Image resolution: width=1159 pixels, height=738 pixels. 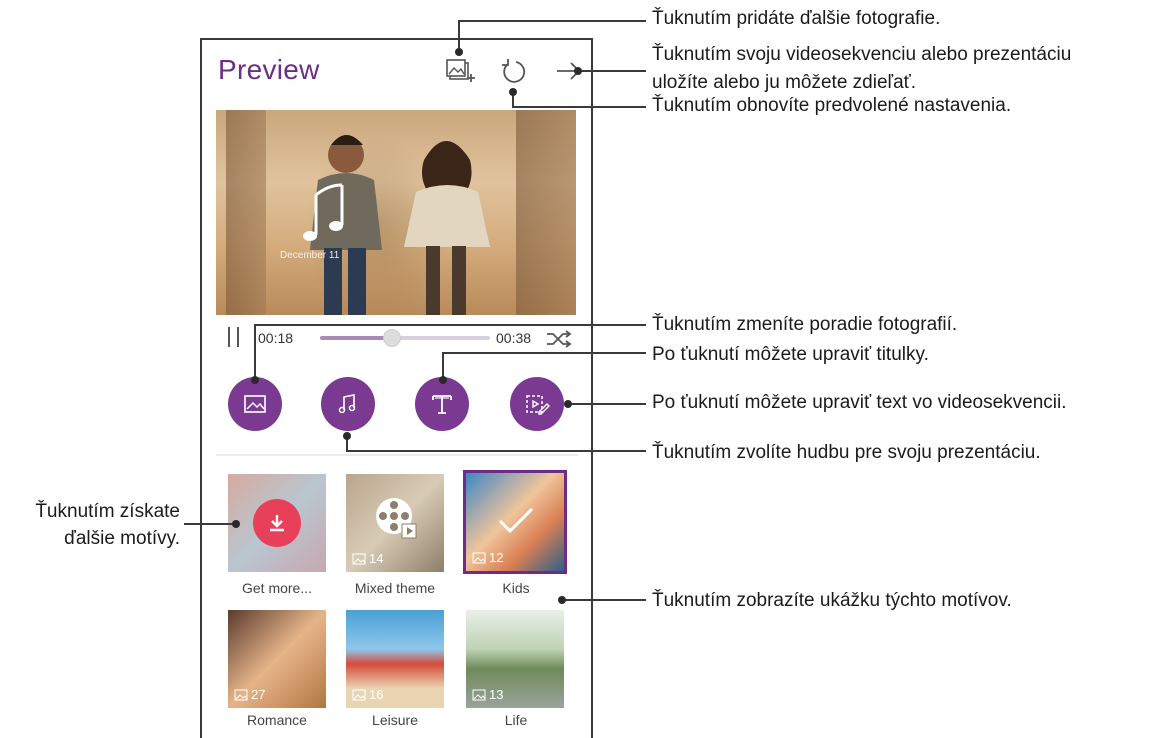 What do you see at coordinates (367, 694) in the screenshot?
I see `photo-count: 16` at bounding box center [367, 694].